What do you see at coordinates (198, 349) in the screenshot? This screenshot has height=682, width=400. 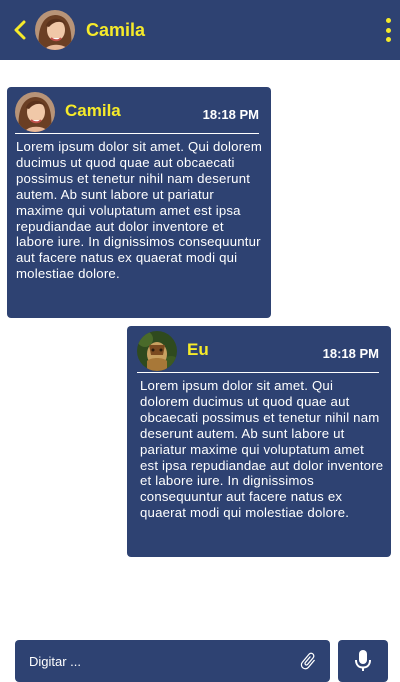 I see `sender-name: Eu` at bounding box center [198, 349].